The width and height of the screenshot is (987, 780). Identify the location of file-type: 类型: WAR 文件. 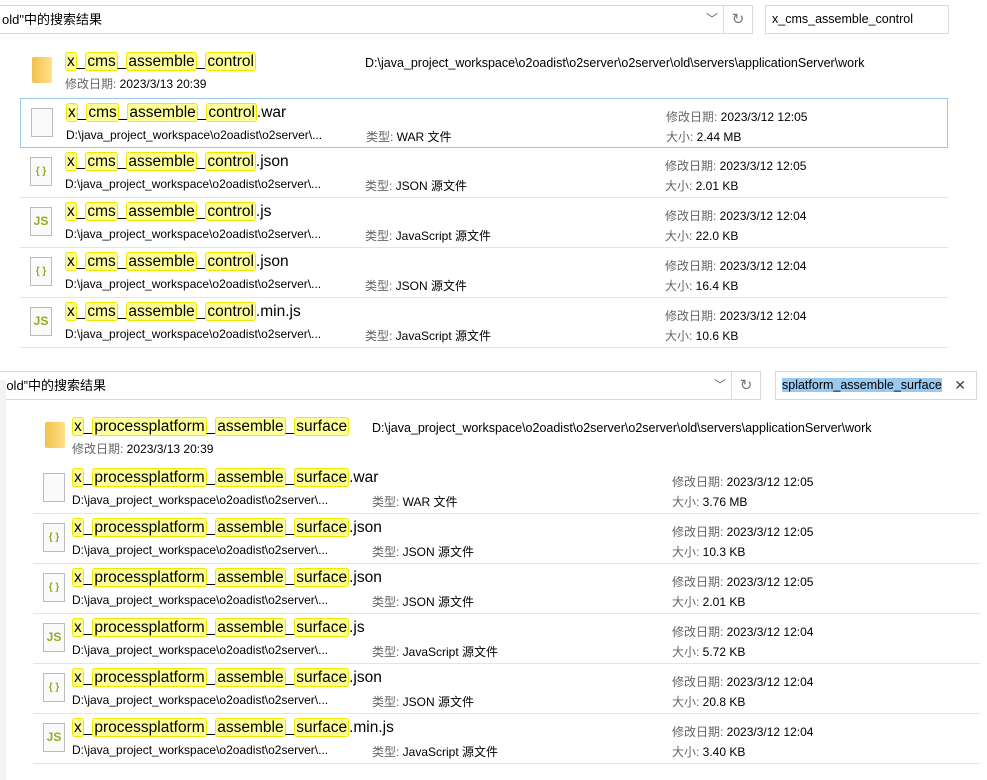
(415, 501).